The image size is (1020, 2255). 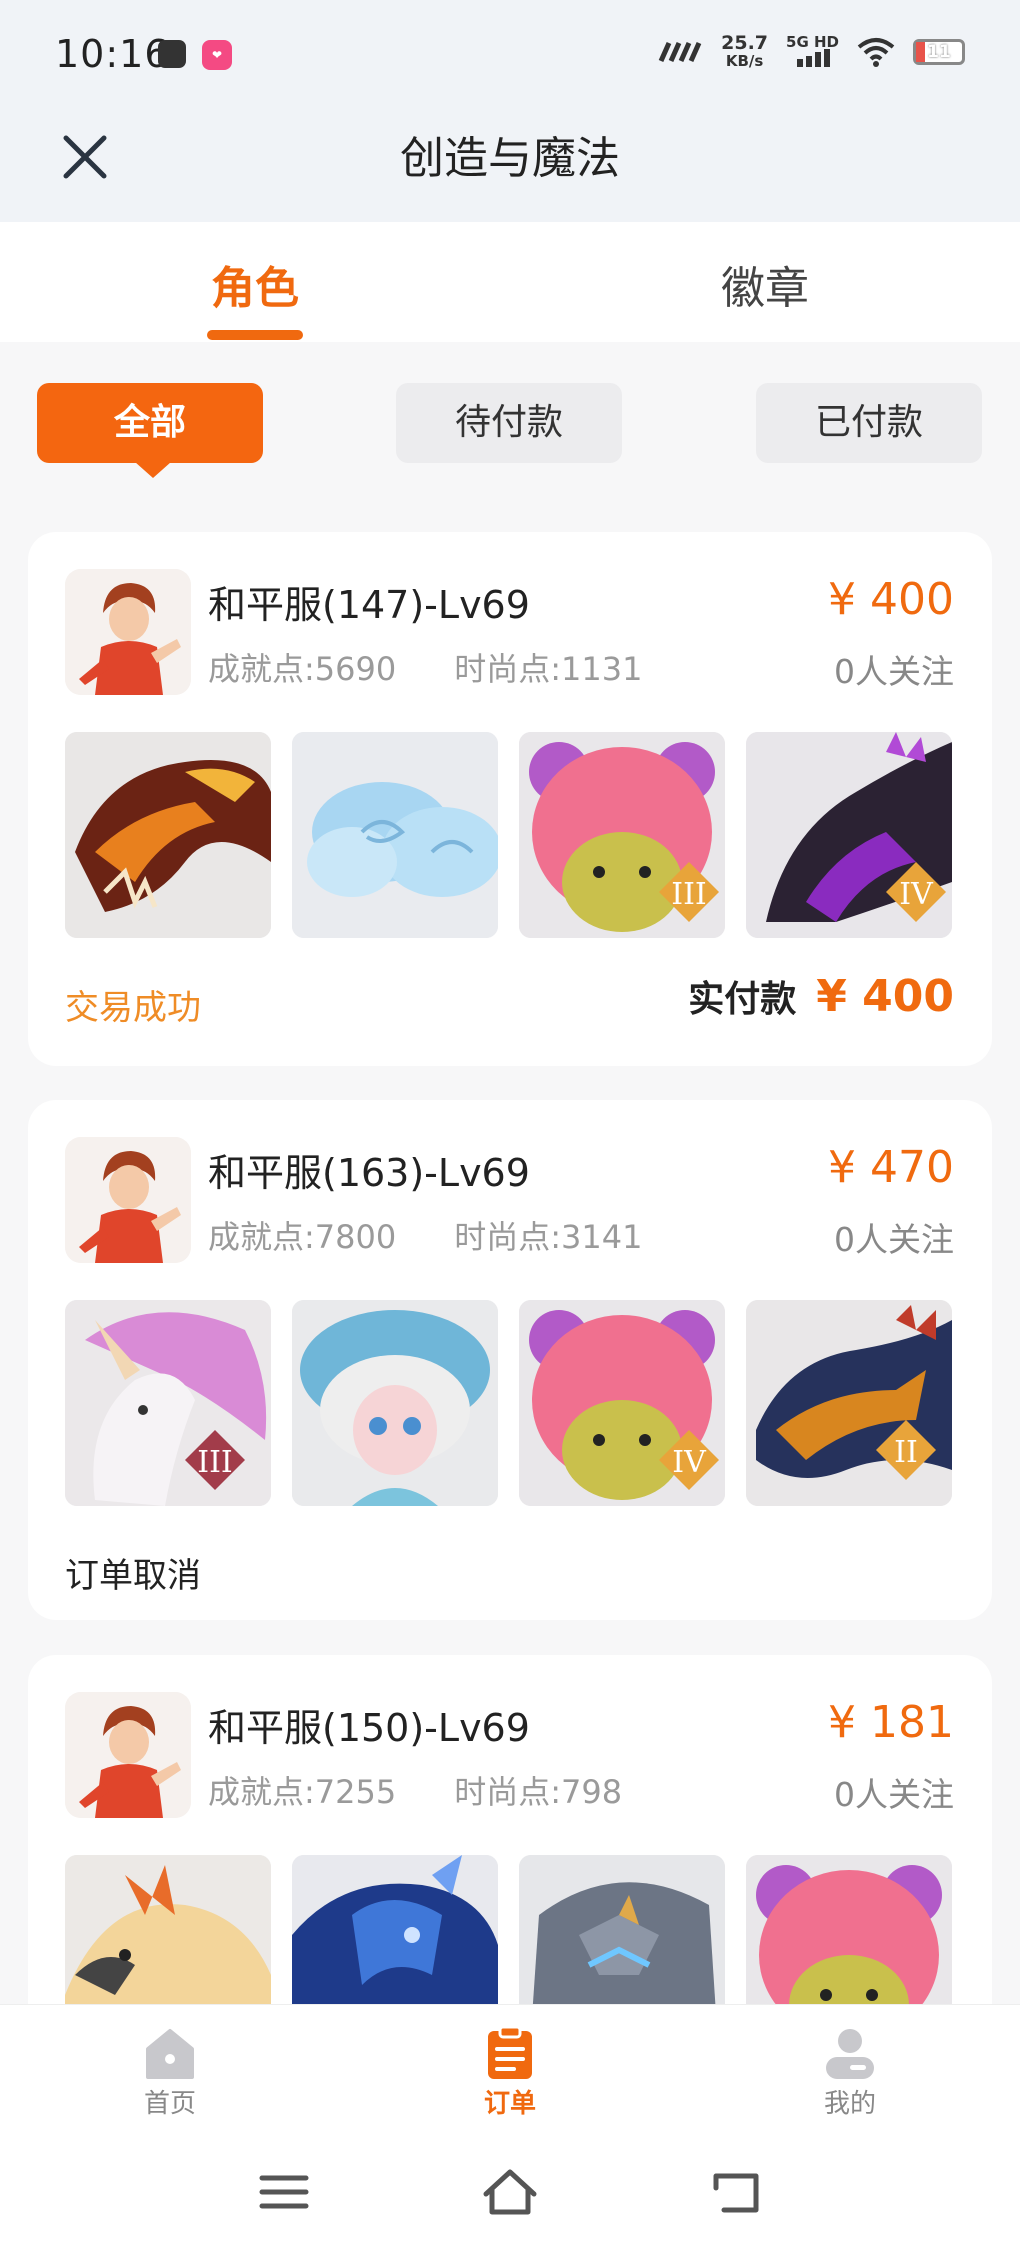 I want to click on system-home-icon, so click(x=510, y=2192).